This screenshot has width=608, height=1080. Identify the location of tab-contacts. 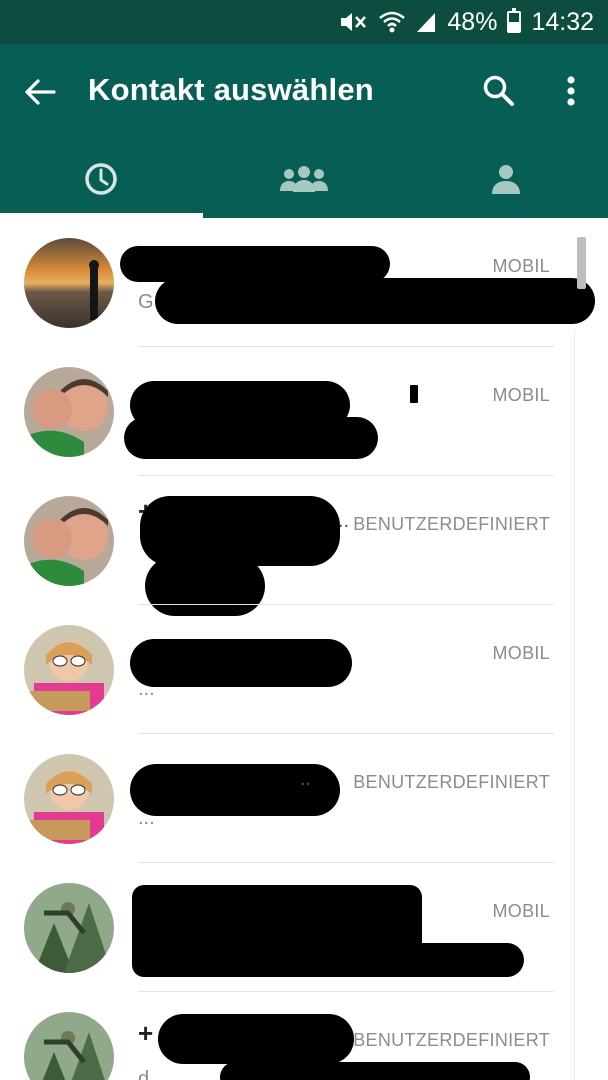
(506, 179).